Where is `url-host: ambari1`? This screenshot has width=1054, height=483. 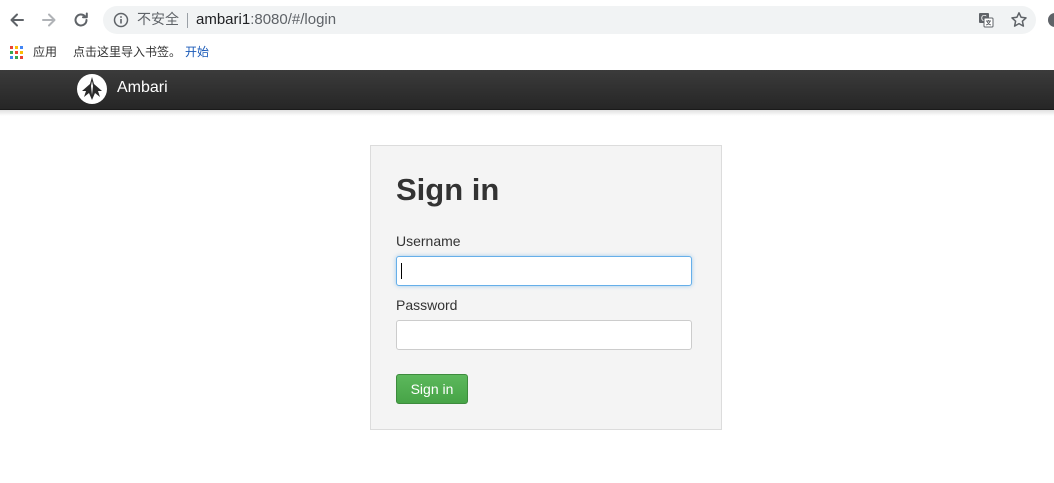
url-host: ambari1 is located at coordinates (223, 19).